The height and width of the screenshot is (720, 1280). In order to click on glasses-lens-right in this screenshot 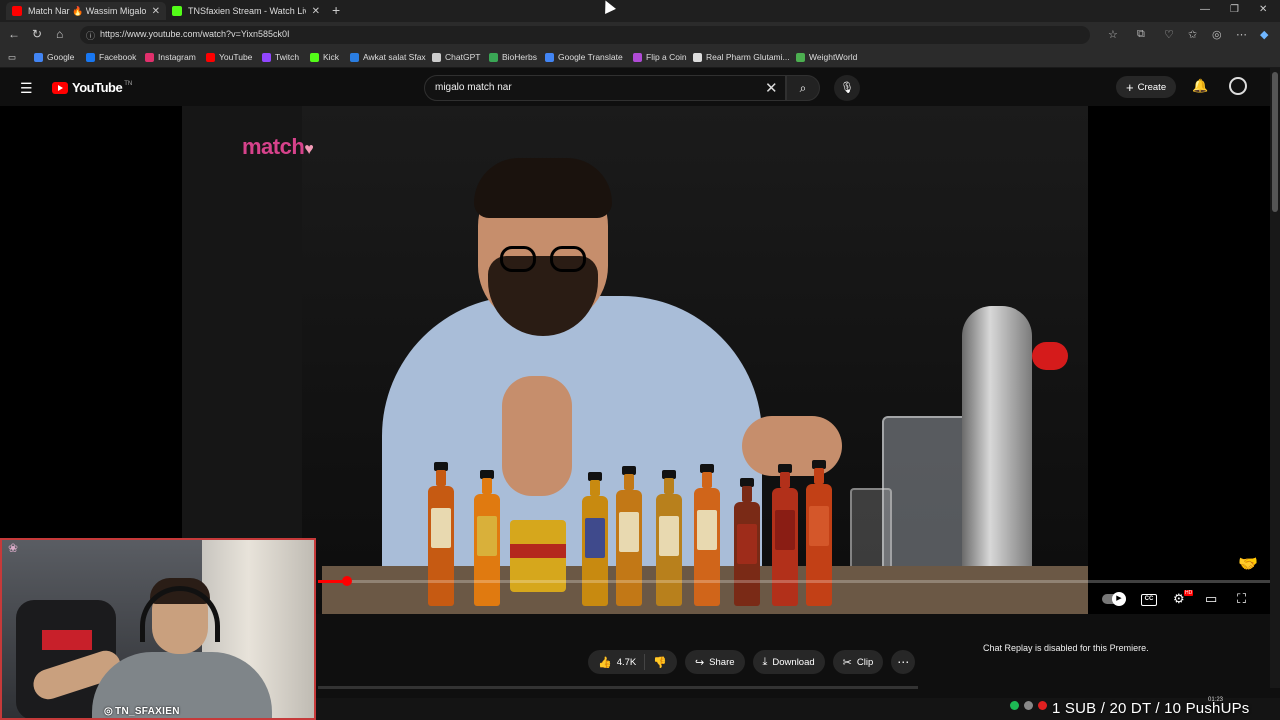, I will do `click(568, 259)`.